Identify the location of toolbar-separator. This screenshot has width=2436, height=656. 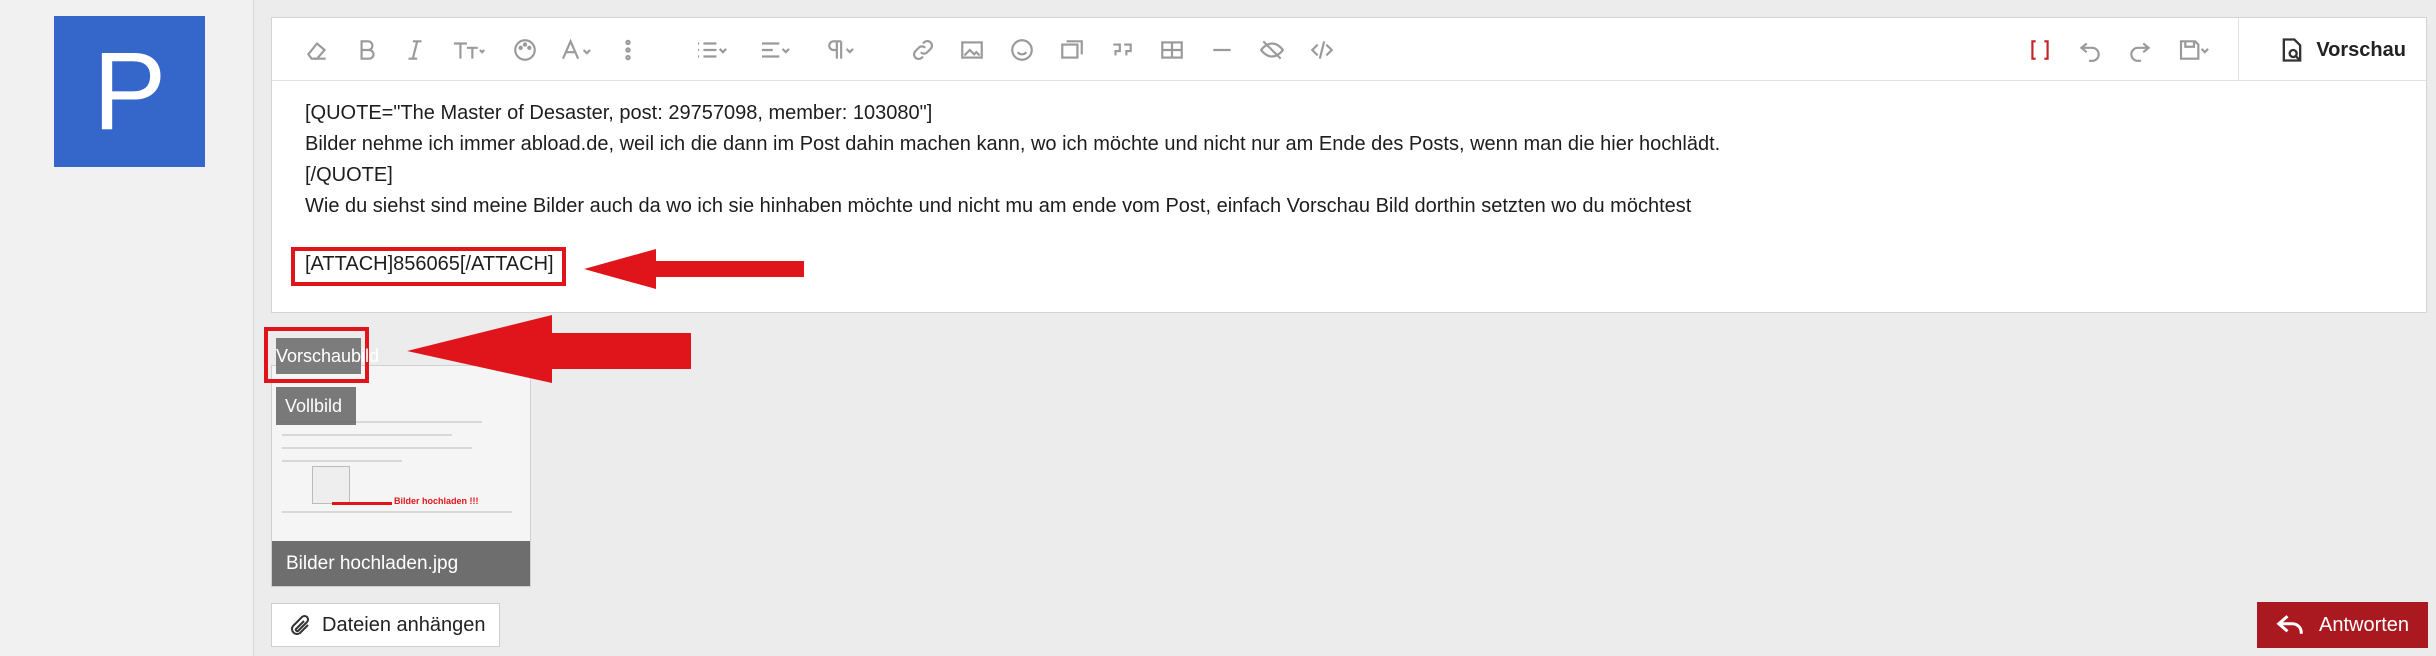
(2238, 49).